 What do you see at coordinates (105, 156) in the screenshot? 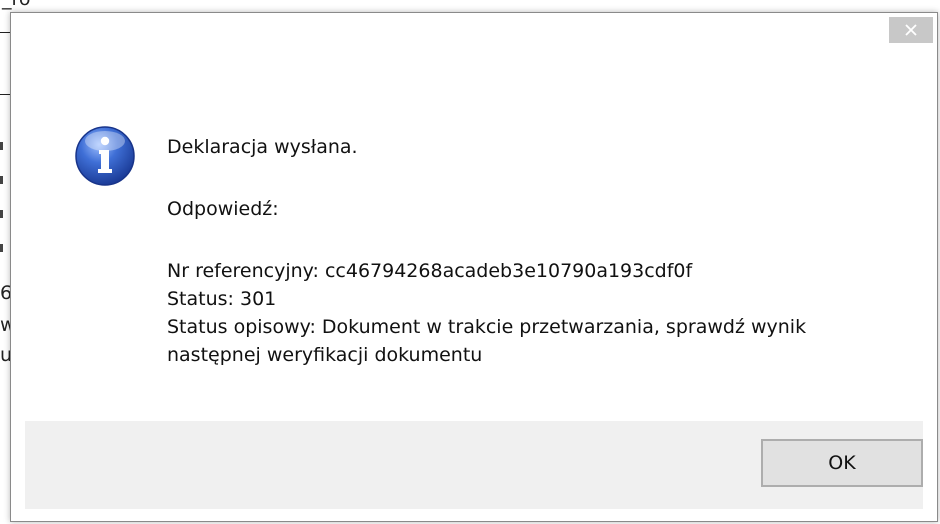
I see `information-icon` at bounding box center [105, 156].